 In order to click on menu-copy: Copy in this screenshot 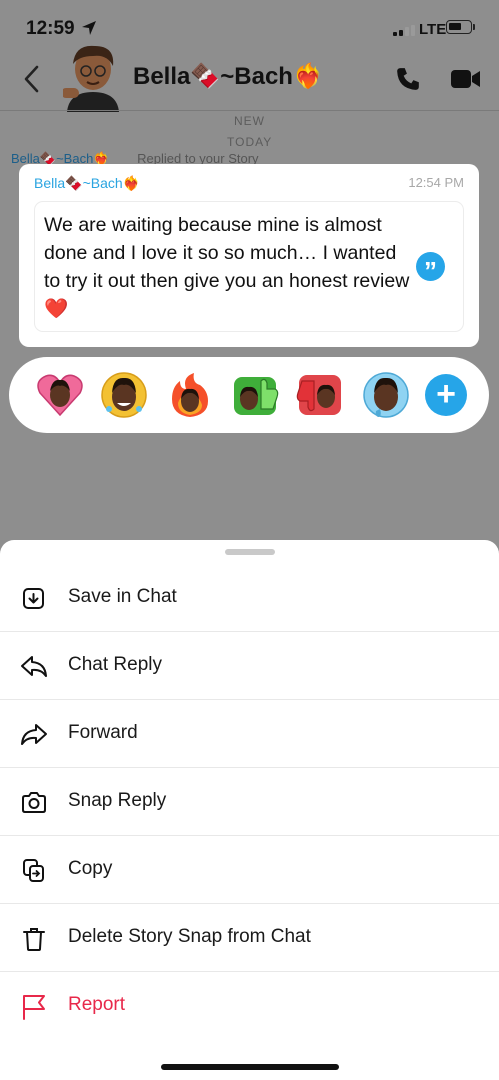, I will do `click(249, 870)`.